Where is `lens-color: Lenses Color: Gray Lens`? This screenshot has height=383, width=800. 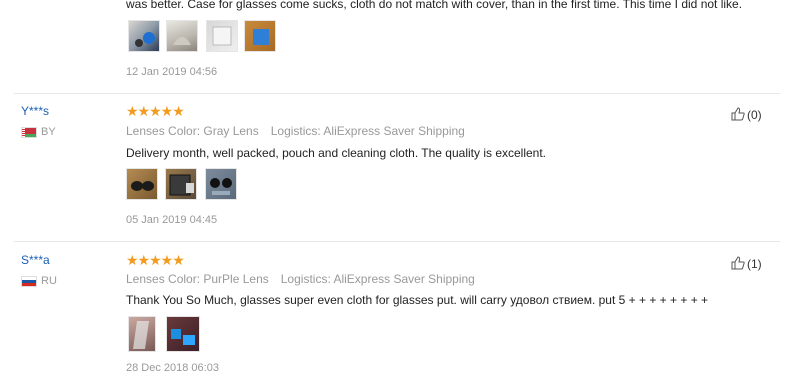 lens-color: Lenses Color: Gray Lens is located at coordinates (192, 131).